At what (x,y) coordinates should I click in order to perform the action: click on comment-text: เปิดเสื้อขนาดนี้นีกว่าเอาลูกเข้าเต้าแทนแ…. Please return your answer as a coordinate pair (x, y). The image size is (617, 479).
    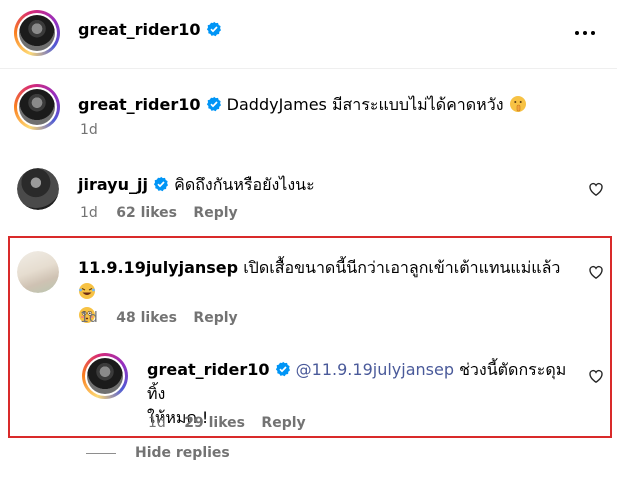
    Looking at the image, I should click on (402, 267).